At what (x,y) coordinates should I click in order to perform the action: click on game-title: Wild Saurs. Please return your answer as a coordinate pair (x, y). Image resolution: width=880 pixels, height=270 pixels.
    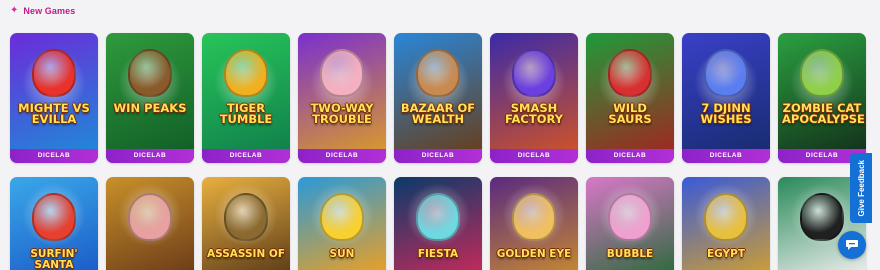
    Looking at the image, I should click on (630, 113).